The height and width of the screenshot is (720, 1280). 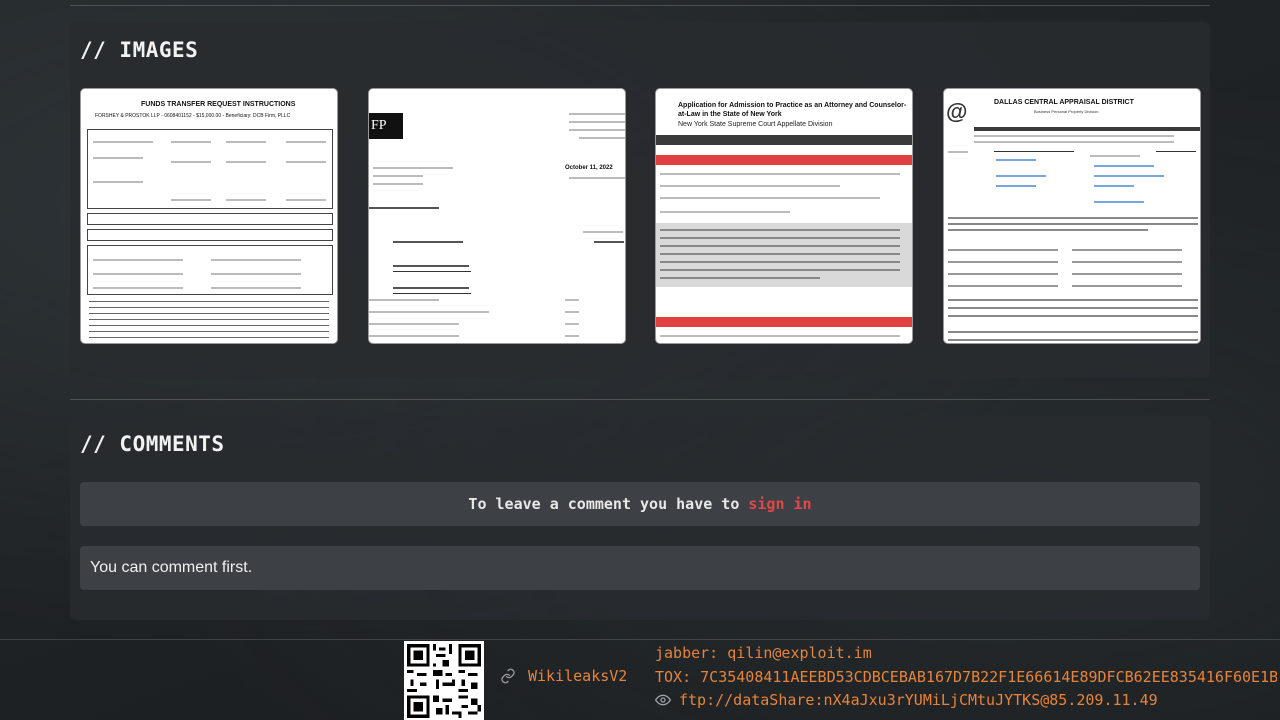 I want to click on top-divider, so click(x=640, y=5).